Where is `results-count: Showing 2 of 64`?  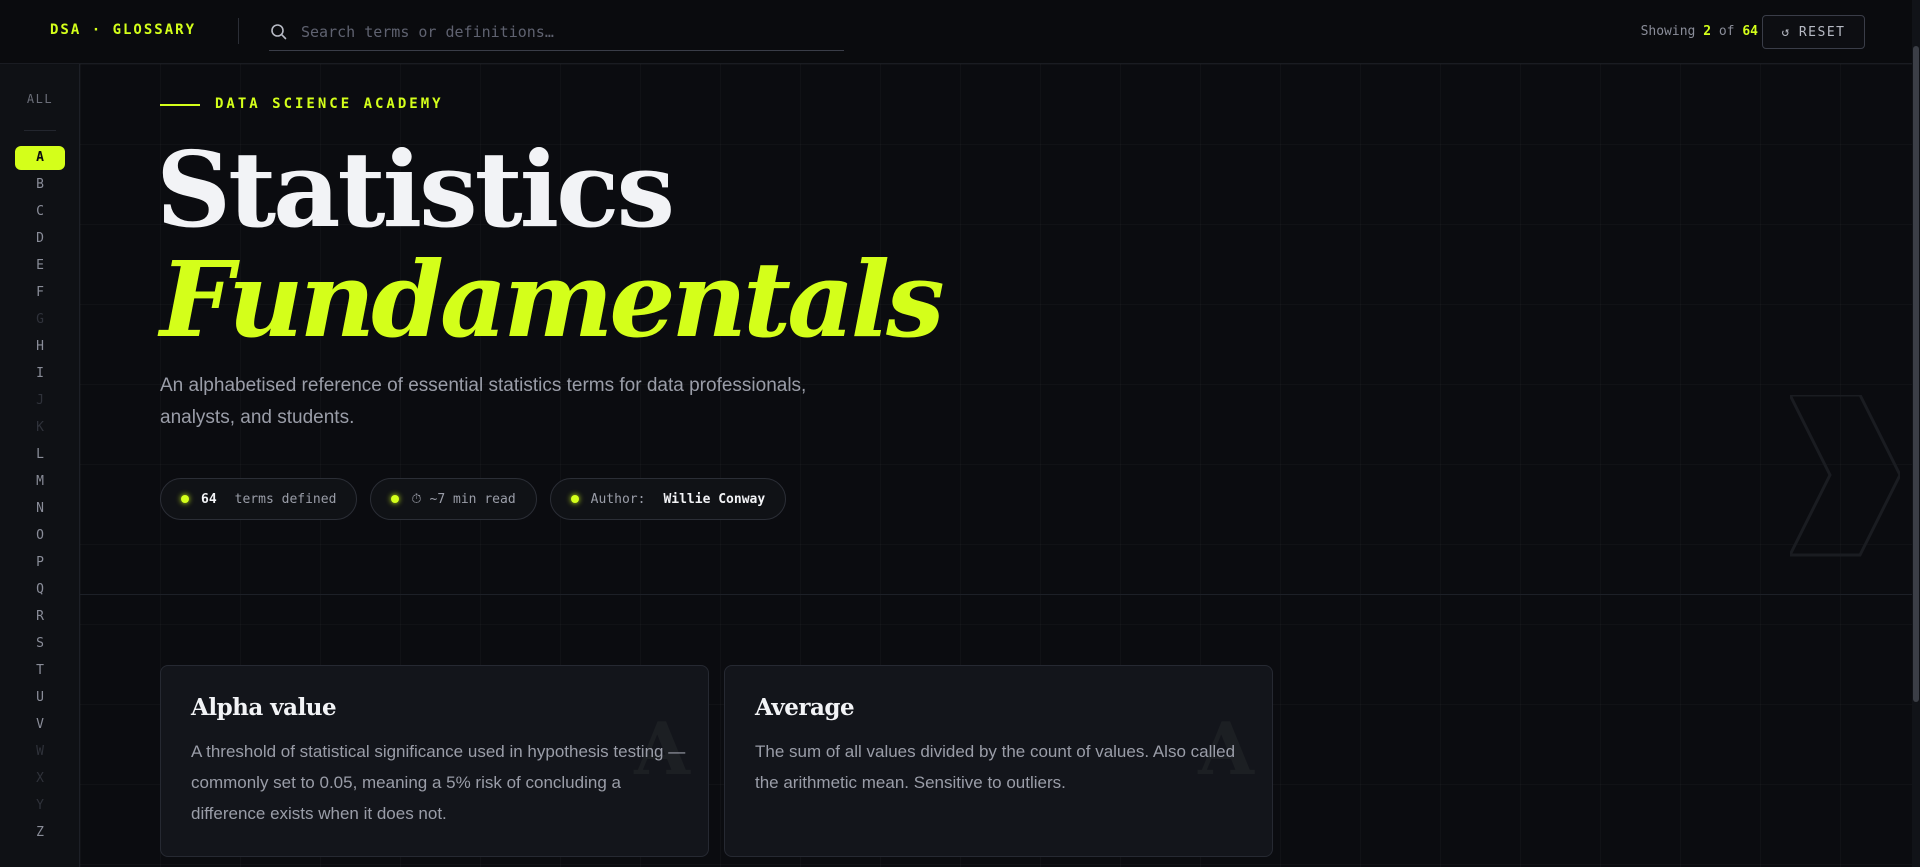 results-count: Showing 2 of 64 is located at coordinates (1699, 31).